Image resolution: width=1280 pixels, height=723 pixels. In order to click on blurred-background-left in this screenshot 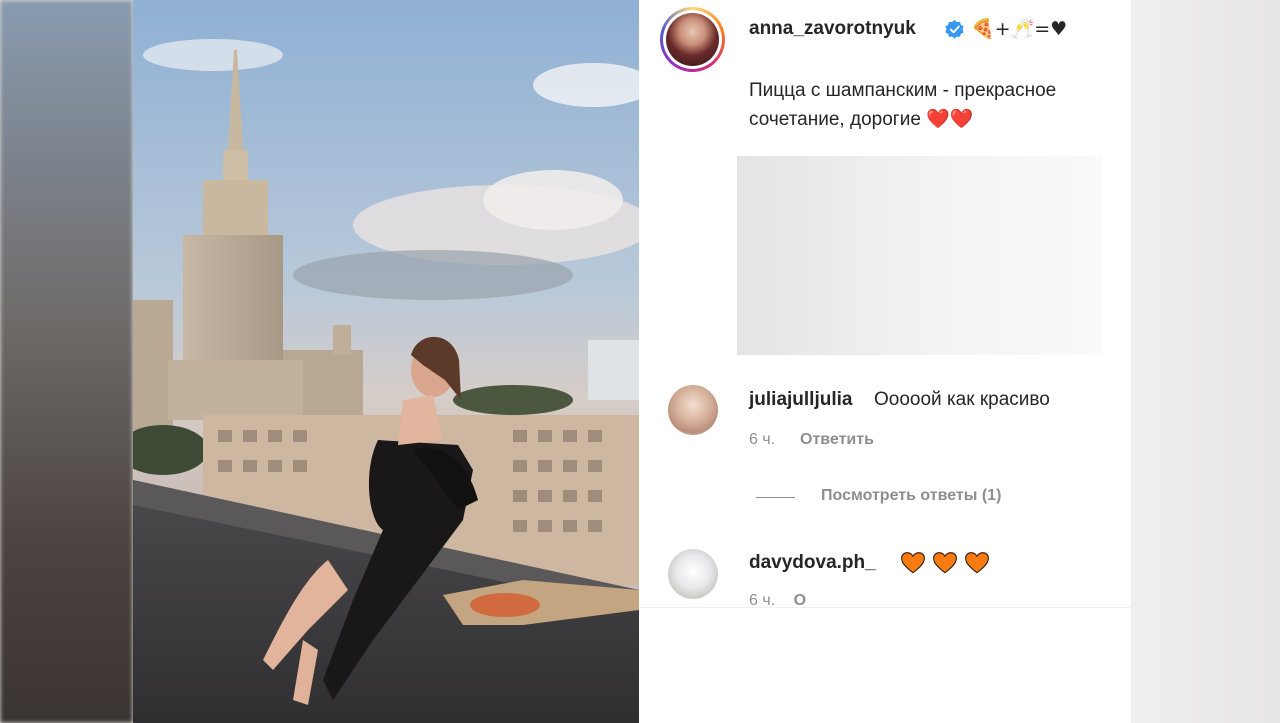, I will do `click(66, 361)`.